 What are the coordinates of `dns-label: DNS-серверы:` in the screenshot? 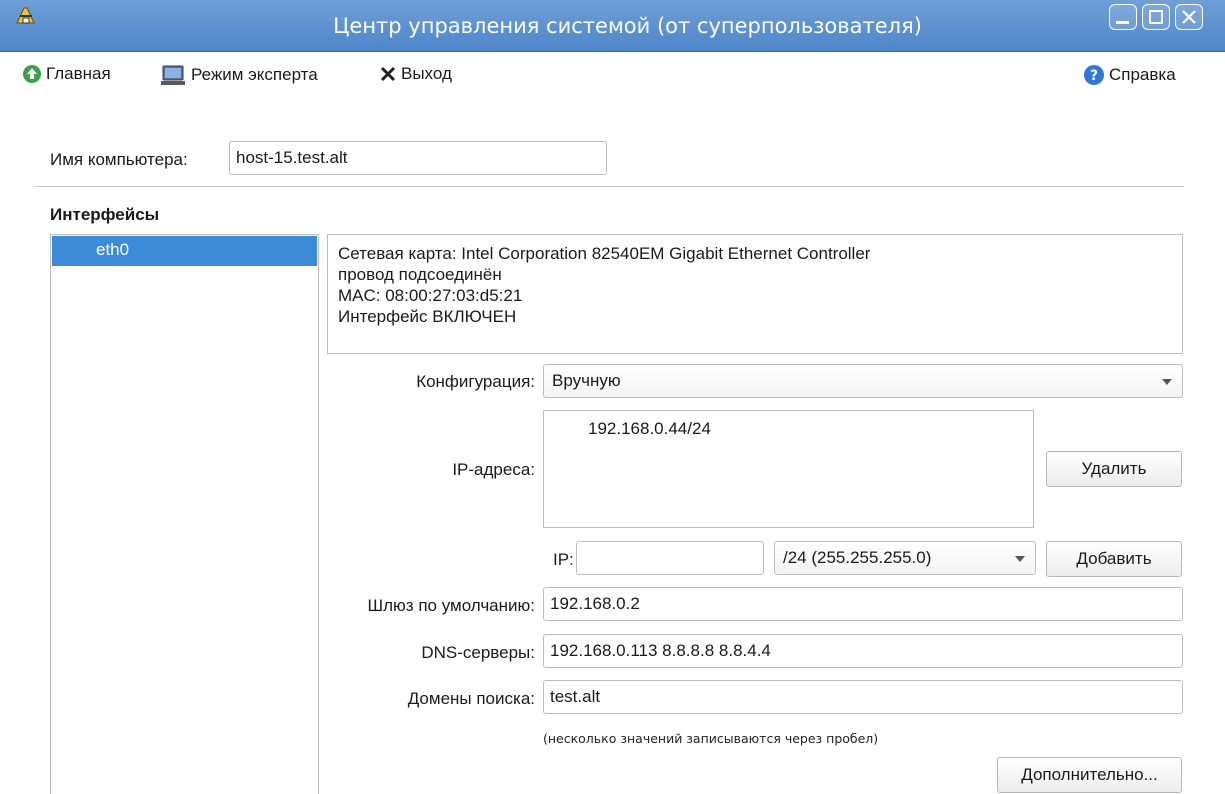 It's located at (478, 652).